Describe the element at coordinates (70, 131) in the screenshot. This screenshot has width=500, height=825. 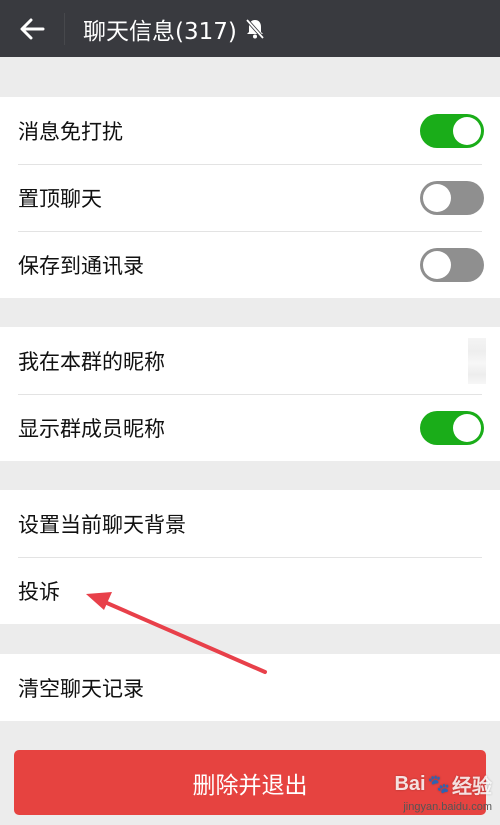
I see `row-label: 消息免打扰` at that location.